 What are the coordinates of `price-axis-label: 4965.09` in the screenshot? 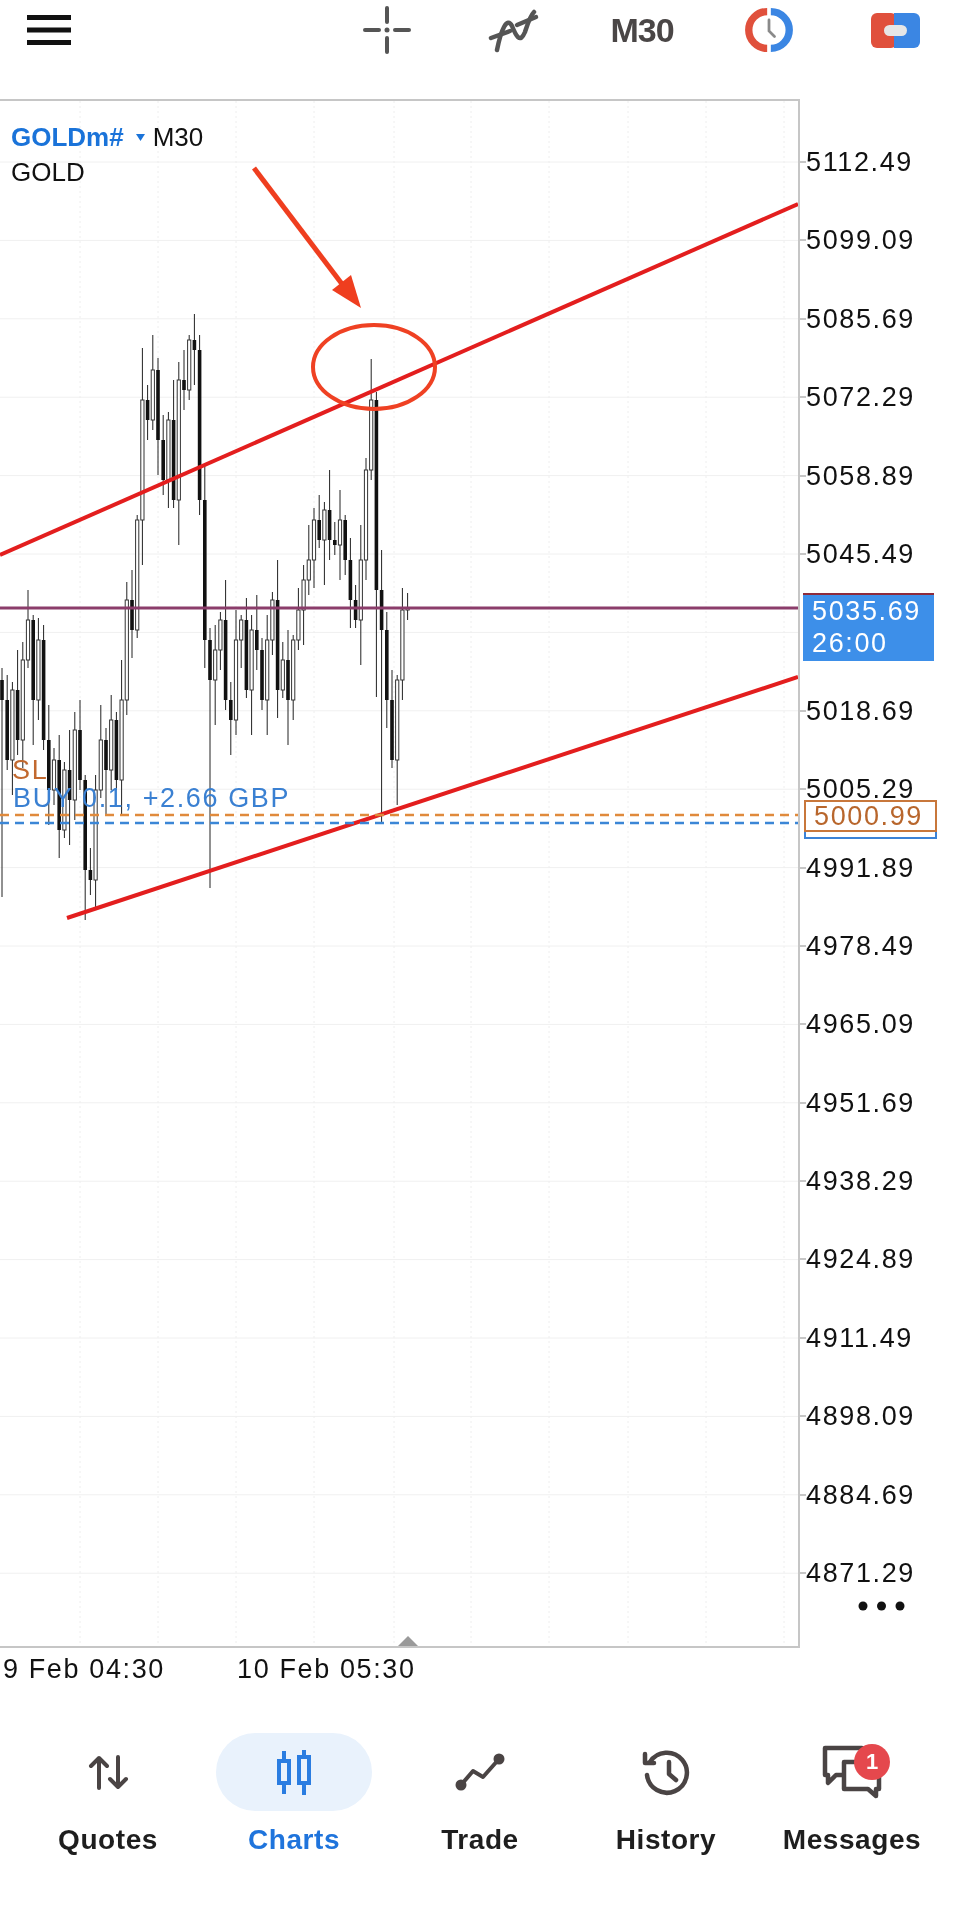 It's located at (860, 1024).